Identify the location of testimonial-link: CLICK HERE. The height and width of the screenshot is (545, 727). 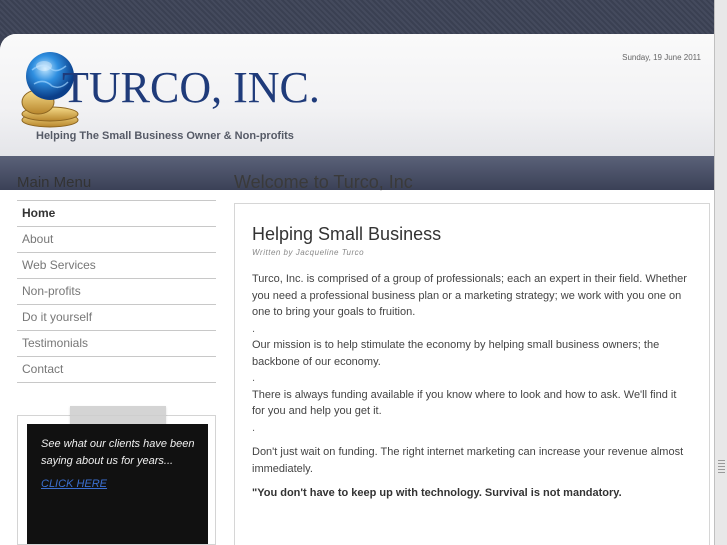
(119, 484).